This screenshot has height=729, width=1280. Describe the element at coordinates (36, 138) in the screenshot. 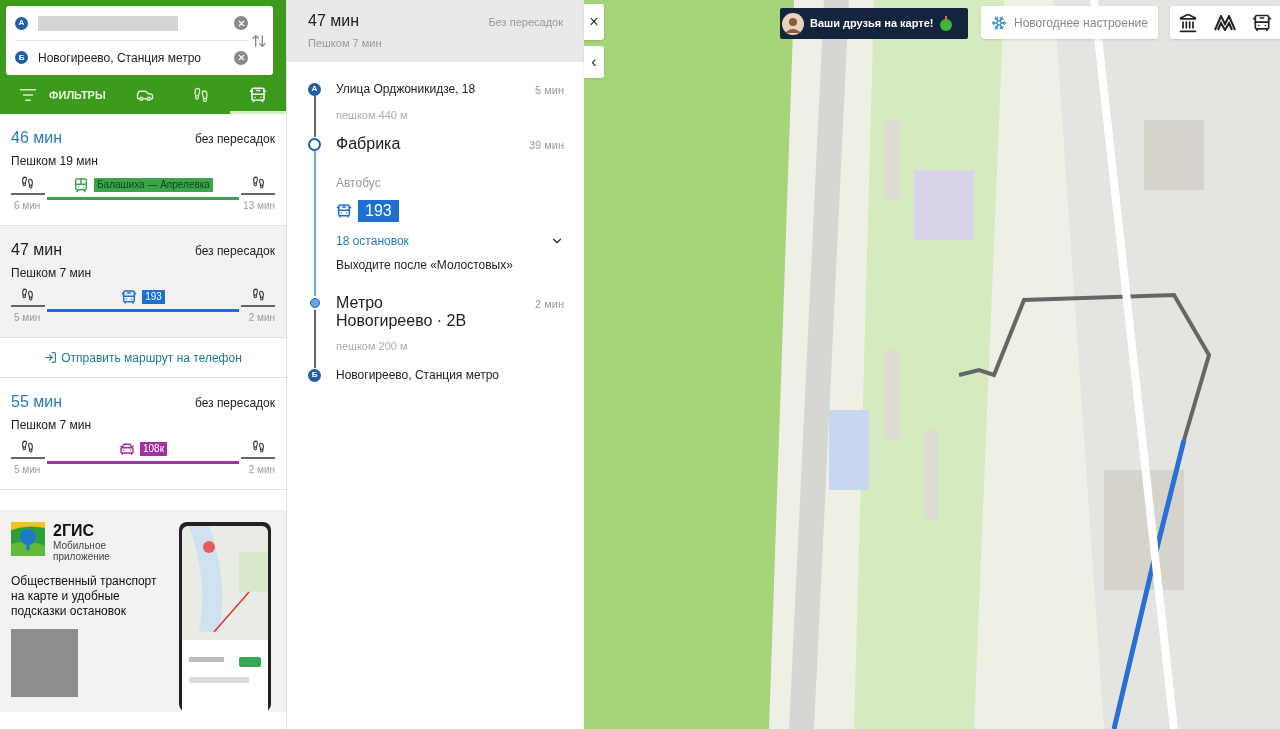

I see `route-duration: 46 мин` at that location.